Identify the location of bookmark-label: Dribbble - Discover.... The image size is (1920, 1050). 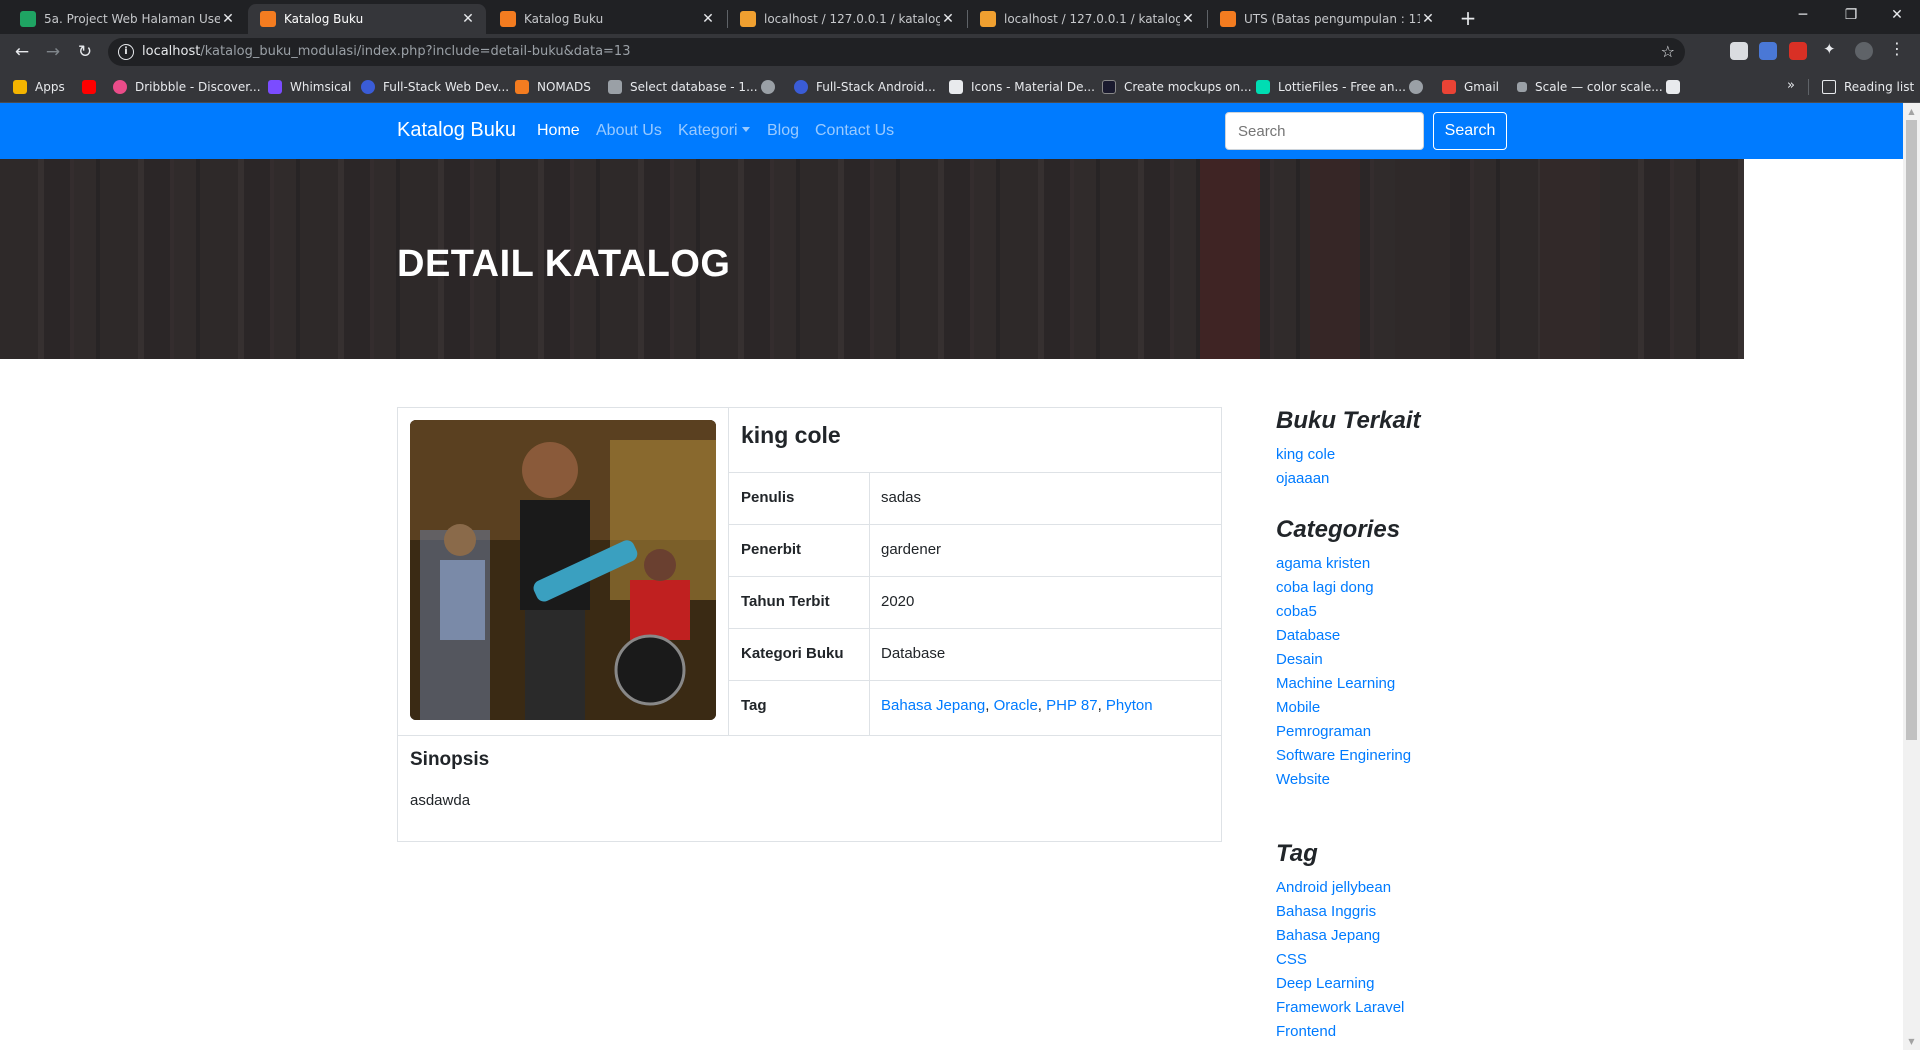
(198, 87).